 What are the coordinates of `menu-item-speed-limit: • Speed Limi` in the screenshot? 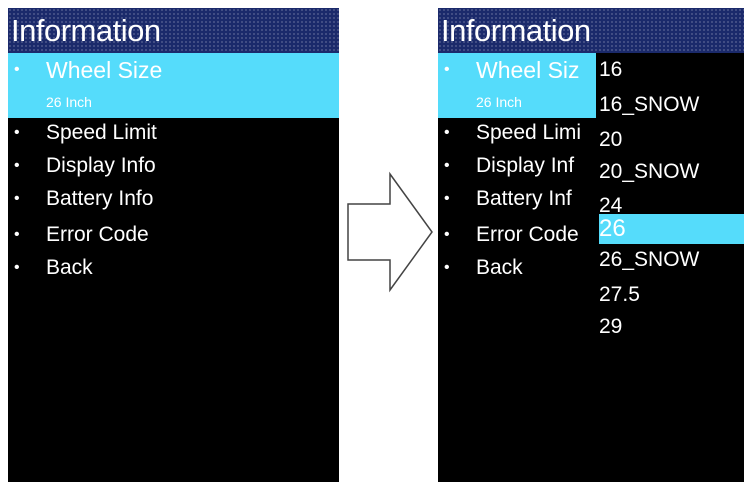 It's located at (518, 134).